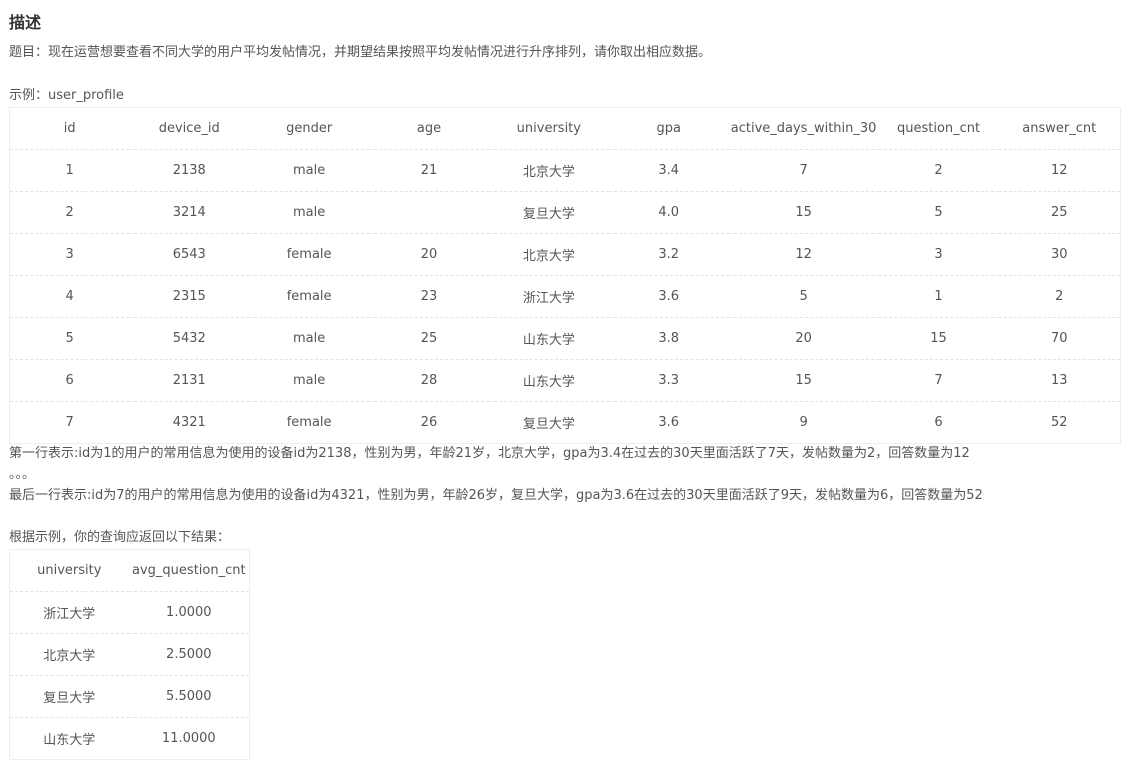 The height and width of the screenshot is (767, 1137). I want to click on example-label: 示例：user_profile, so click(66, 95).